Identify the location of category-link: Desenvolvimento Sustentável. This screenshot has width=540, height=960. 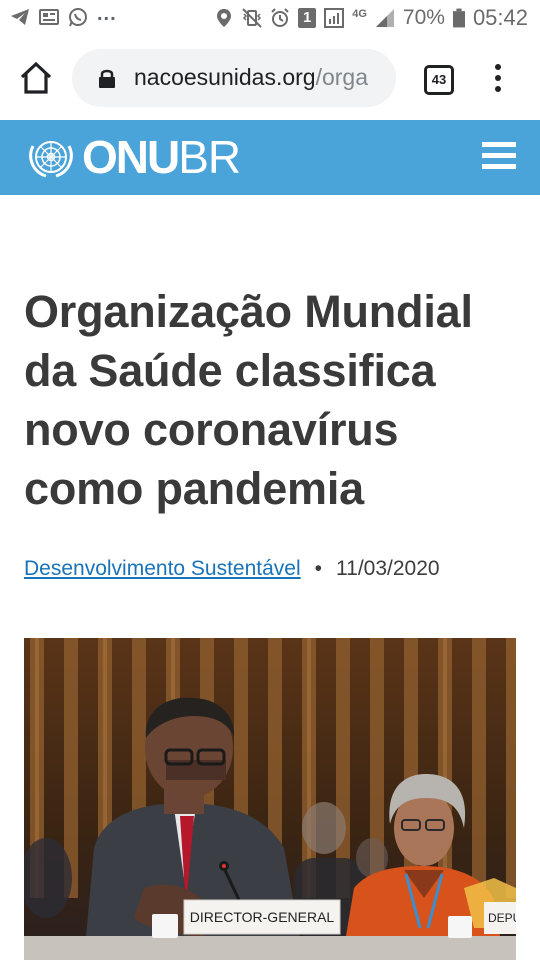
(162, 568).